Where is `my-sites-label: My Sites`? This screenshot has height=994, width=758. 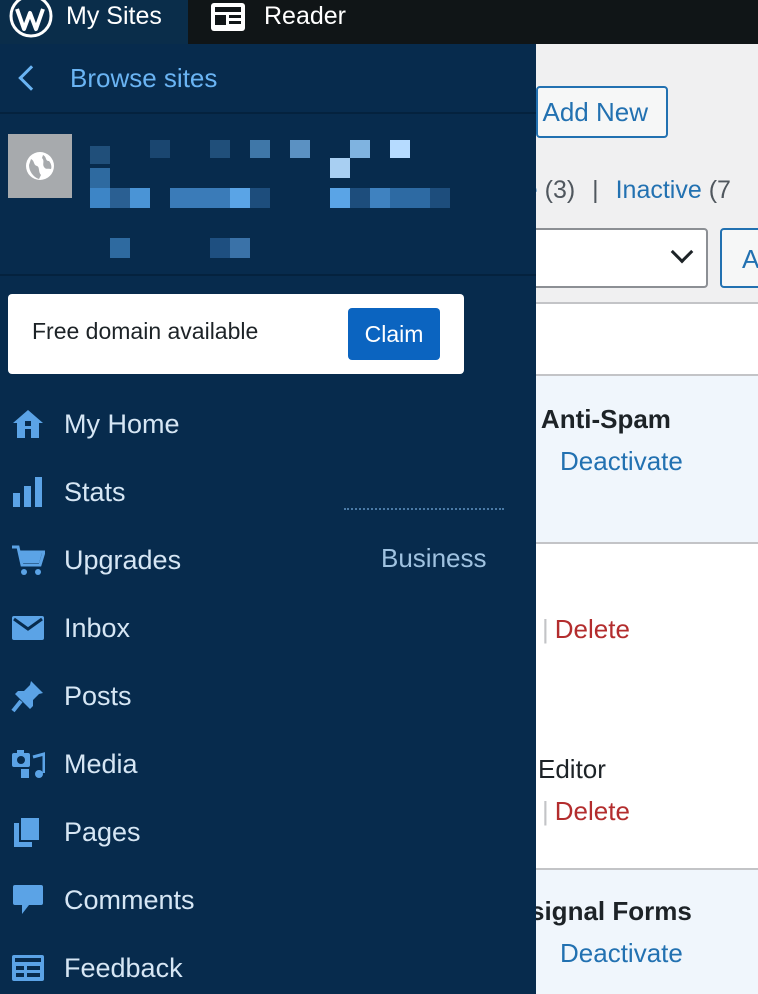 my-sites-label: My Sites is located at coordinates (114, 15).